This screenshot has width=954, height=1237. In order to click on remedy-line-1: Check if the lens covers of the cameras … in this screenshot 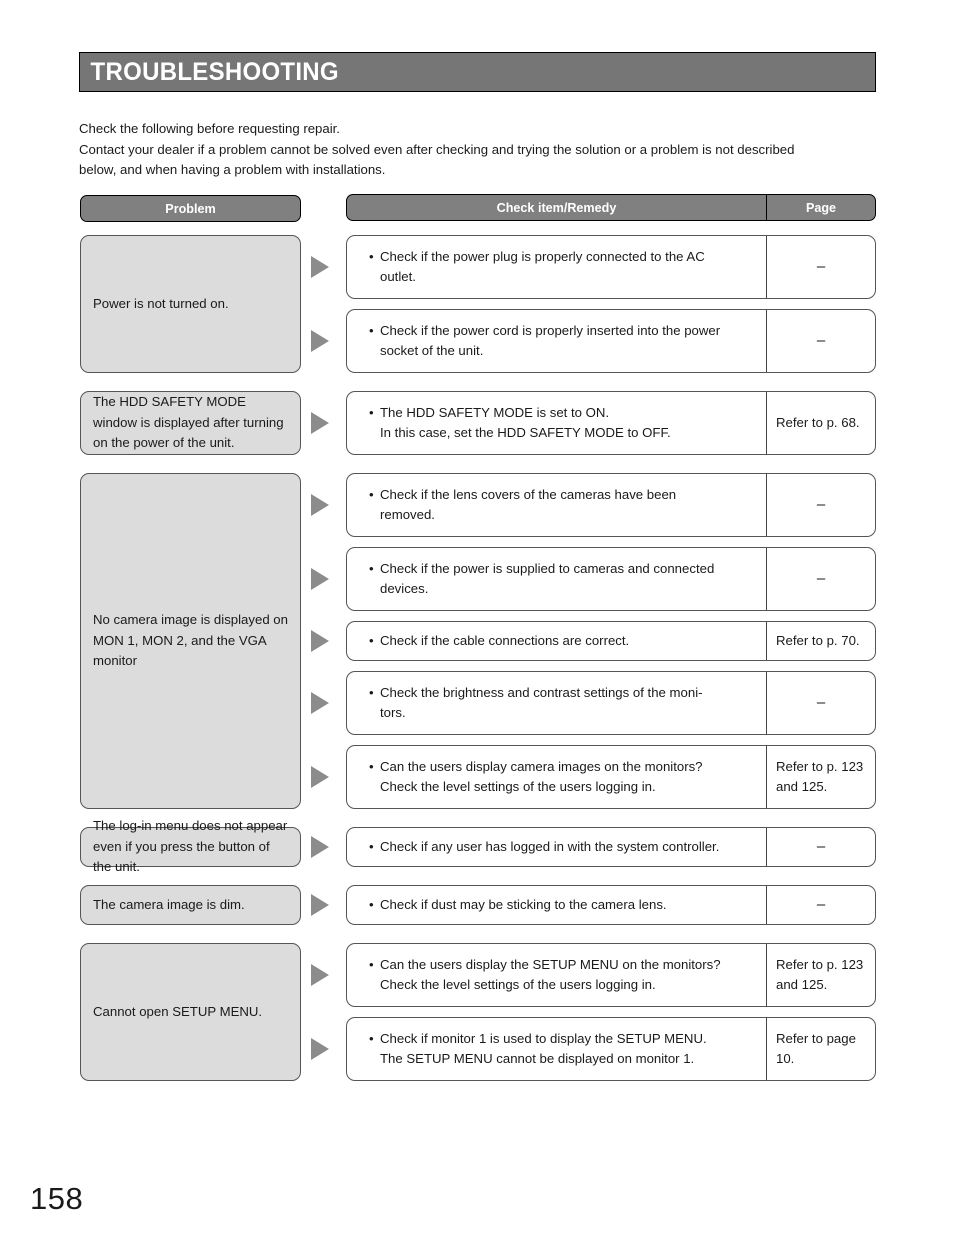, I will do `click(528, 494)`.